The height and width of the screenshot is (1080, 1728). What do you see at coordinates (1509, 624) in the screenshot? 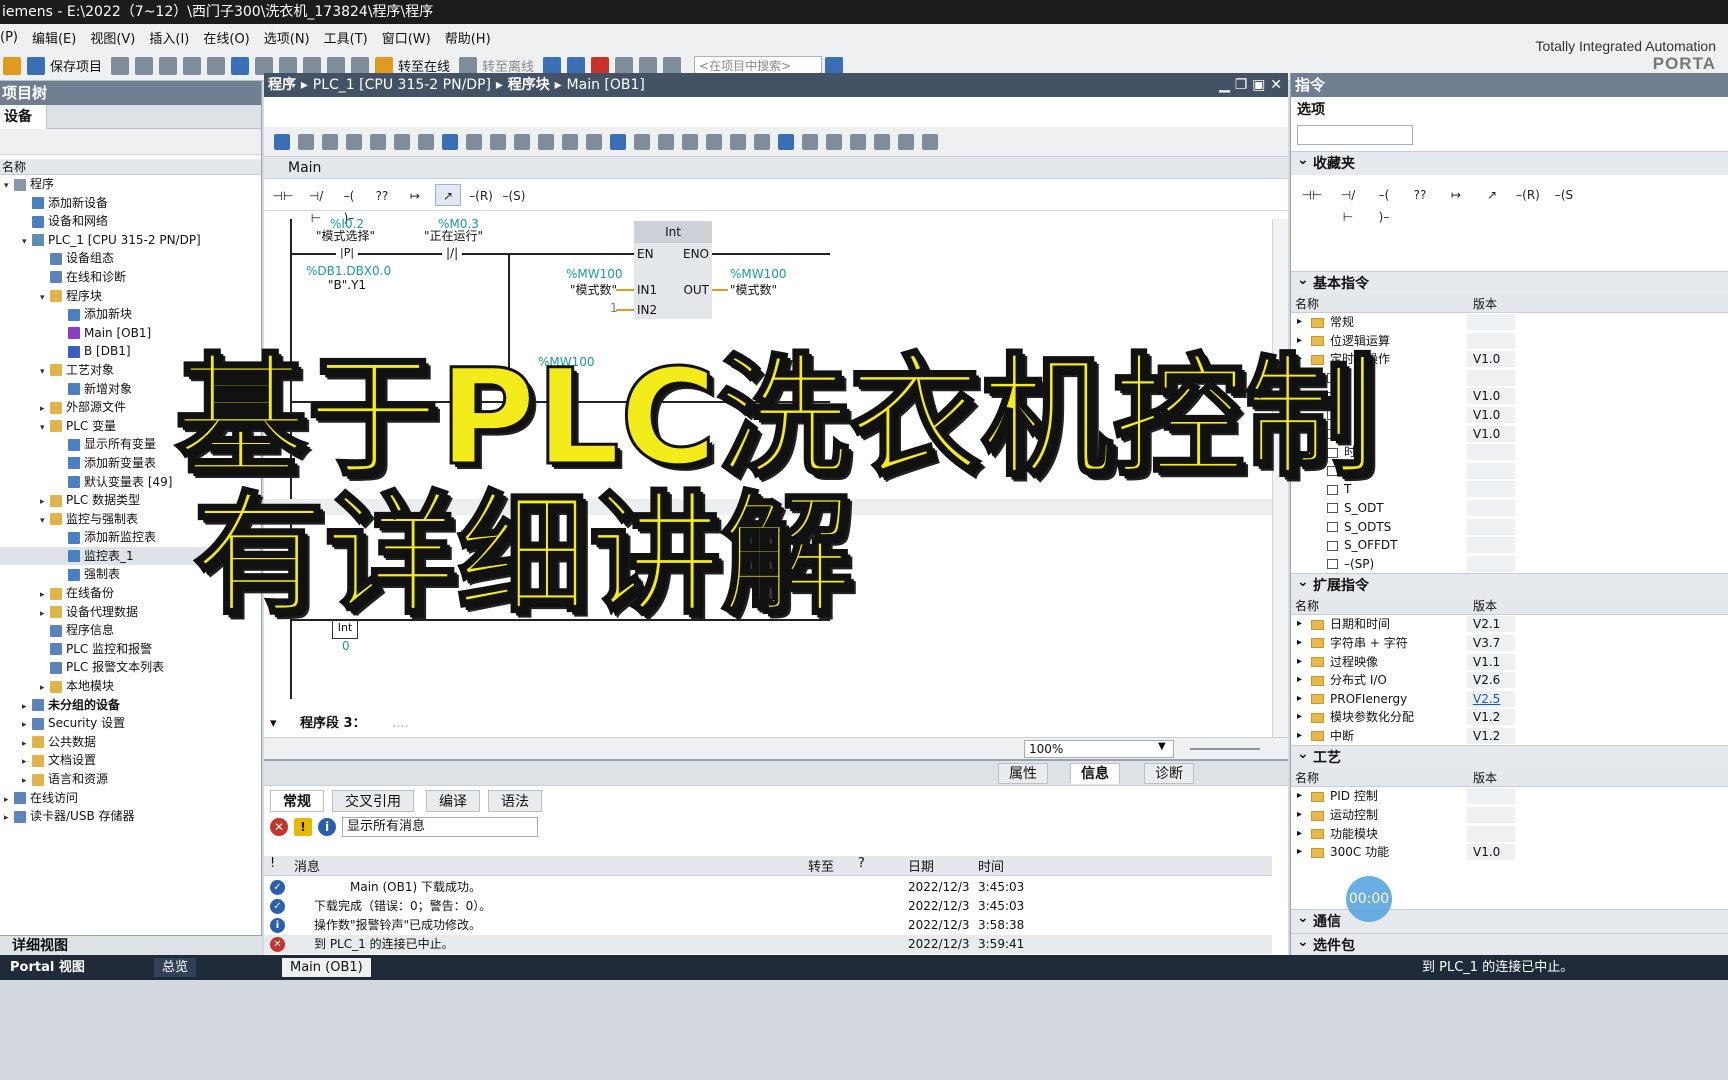
I see `instruction-row: ▸ 日期和时间 V2.1` at bounding box center [1509, 624].